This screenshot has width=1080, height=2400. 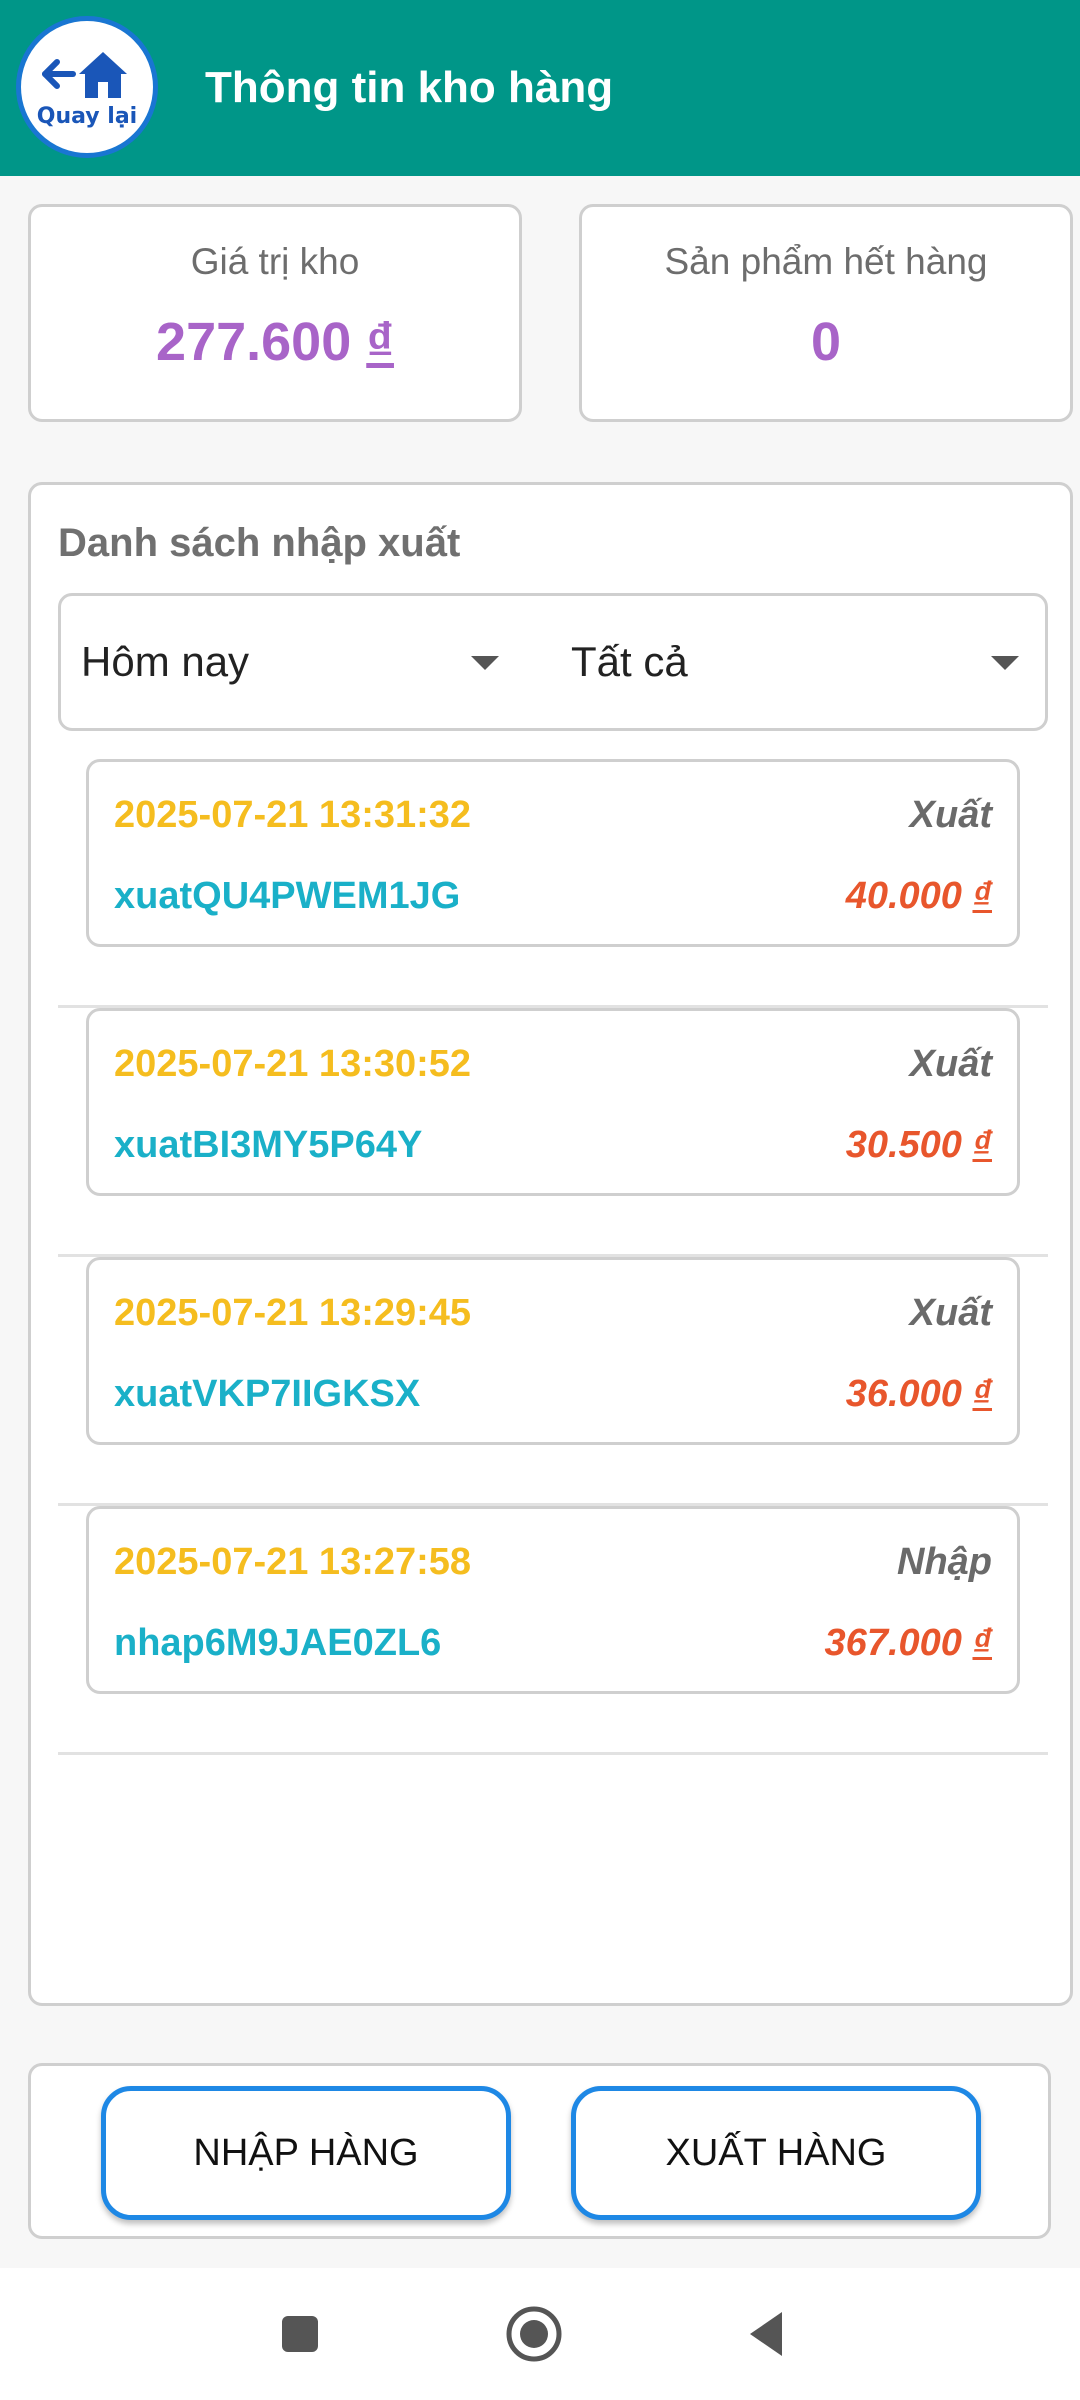 I want to click on transaction-amount: 30.500 ₫, so click(x=919, y=1145).